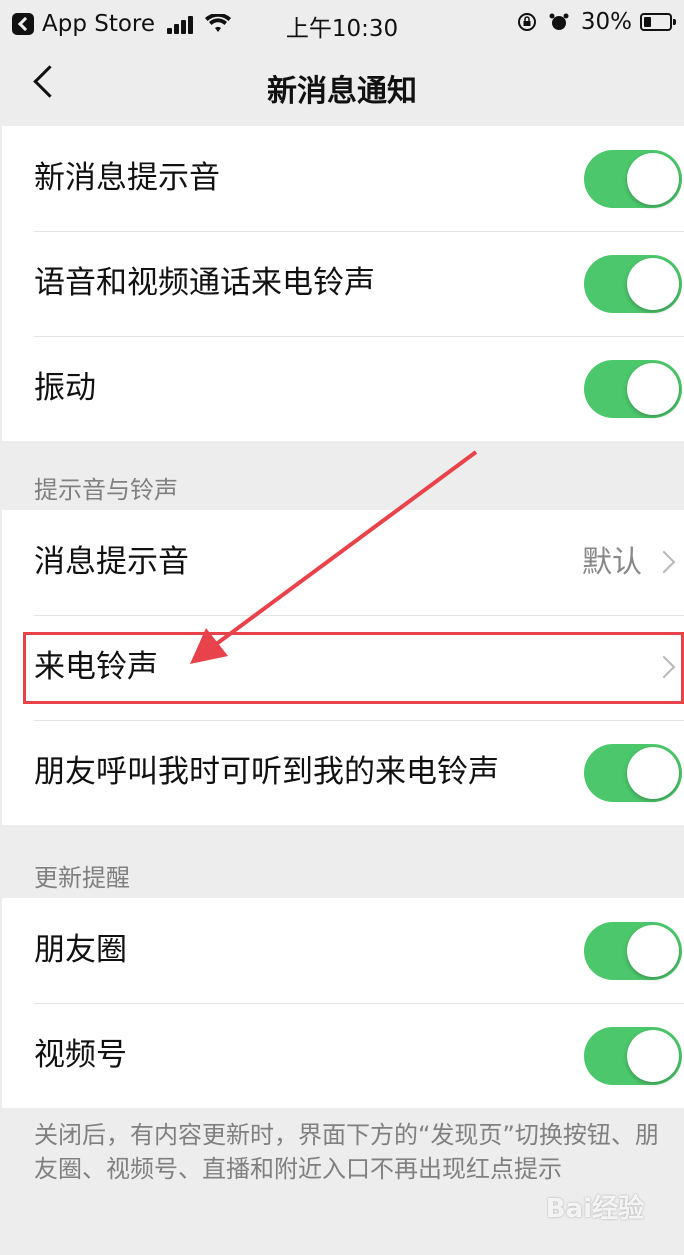  I want to click on setting-row-channels: 视频号, so click(343, 1055).